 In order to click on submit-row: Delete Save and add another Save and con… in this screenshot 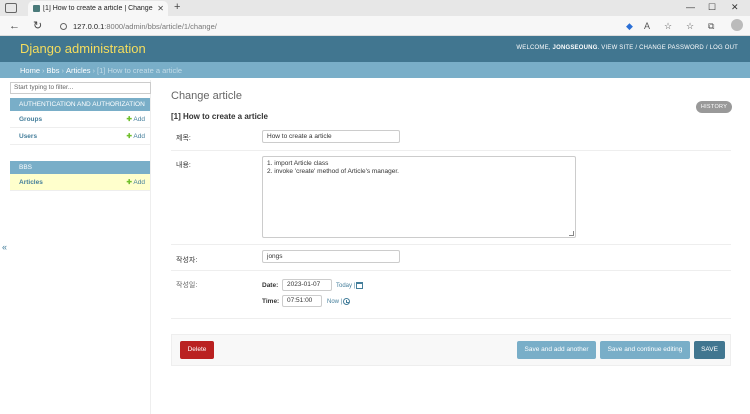, I will do `click(451, 350)`.